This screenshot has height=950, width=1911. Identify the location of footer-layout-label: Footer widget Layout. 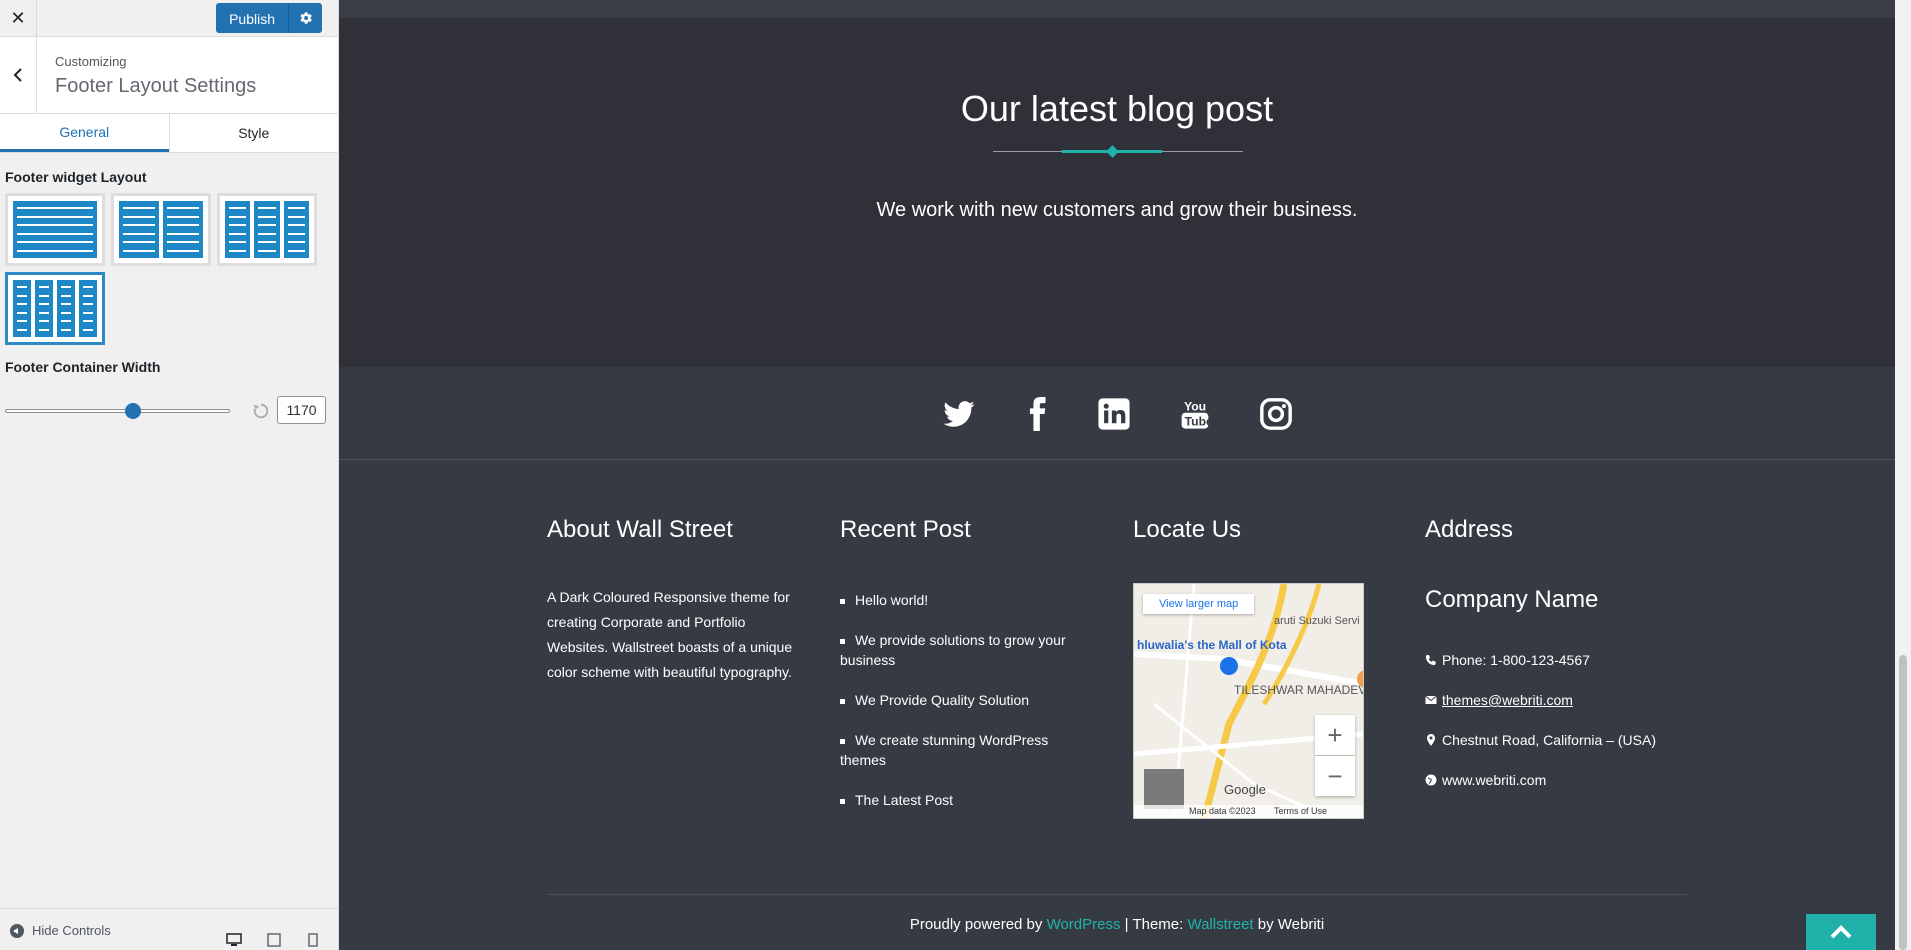
(76, 177).